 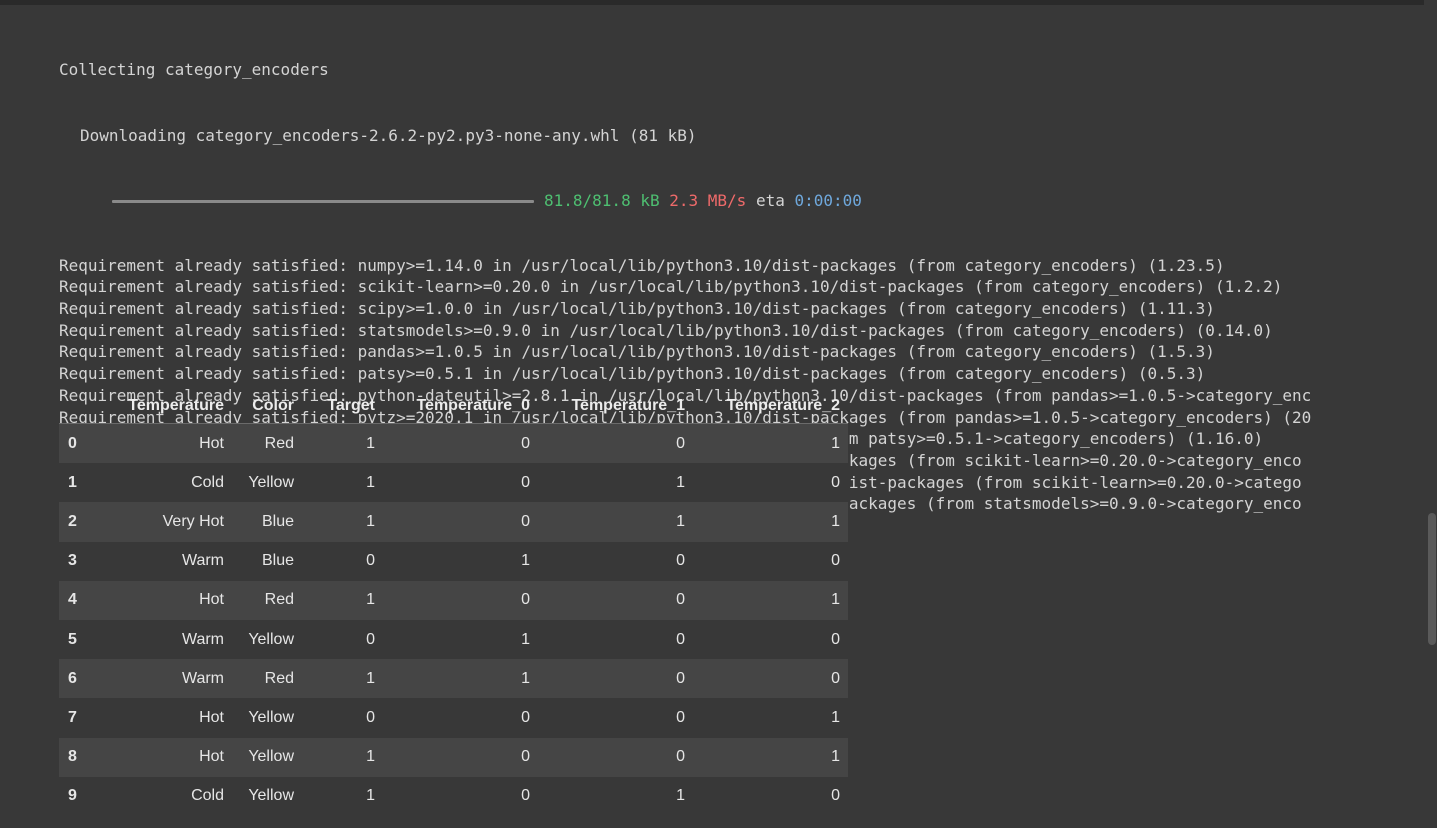 I want to click on table-row: 0 Hot Red 1 0 0 1, so click(x=453, y=443).